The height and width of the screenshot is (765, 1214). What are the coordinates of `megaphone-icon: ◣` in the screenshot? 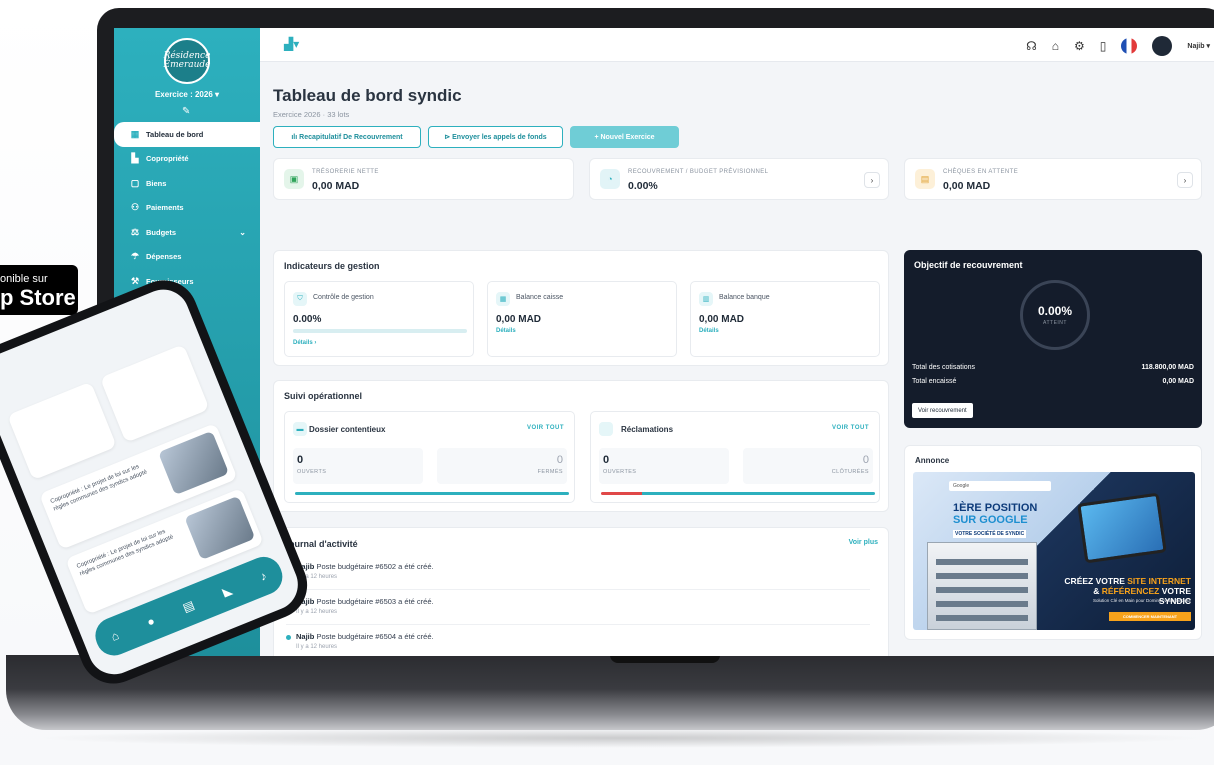 It's located at (227, 591).